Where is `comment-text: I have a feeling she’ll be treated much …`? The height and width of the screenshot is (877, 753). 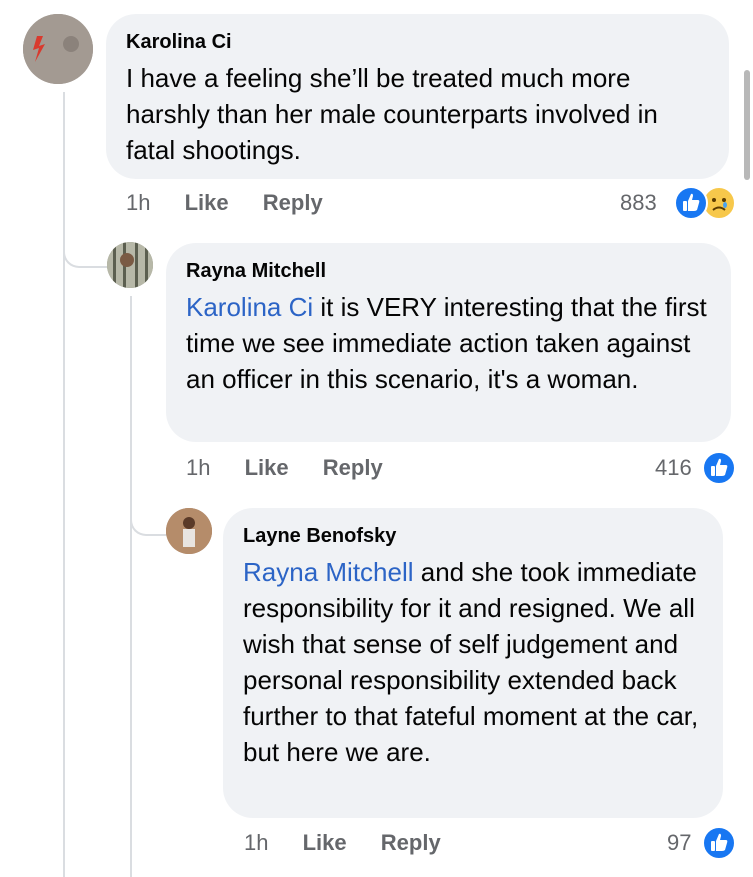 comment-text: I have a feeling she’ll be treated much … is located at coordinates (392, 114).